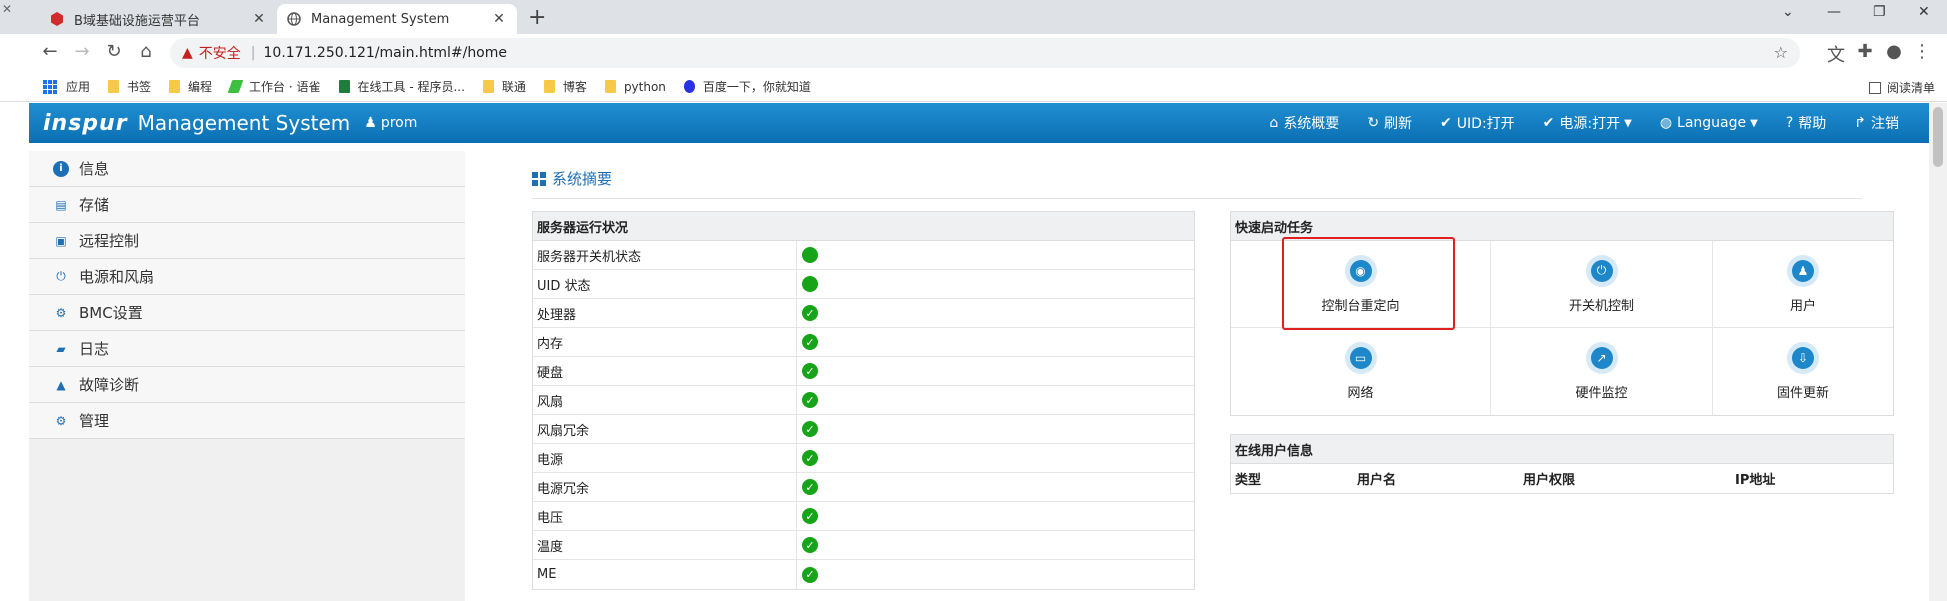 The image size is (1947, 601). I want to click on bookmark-folder: 编程, so click(190, 86).